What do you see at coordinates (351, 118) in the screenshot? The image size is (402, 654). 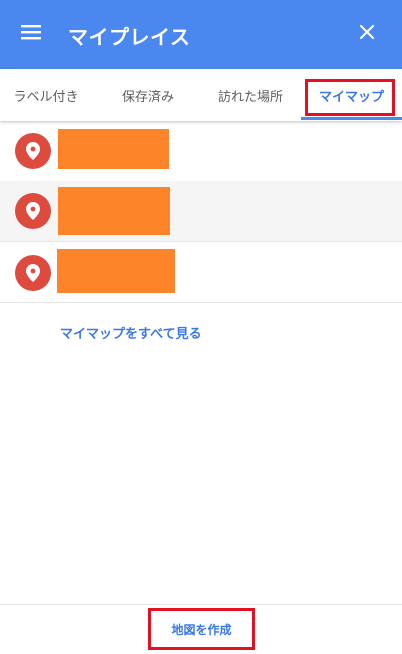 I see `active-tab-indicator` at bounding box center [351, 118].